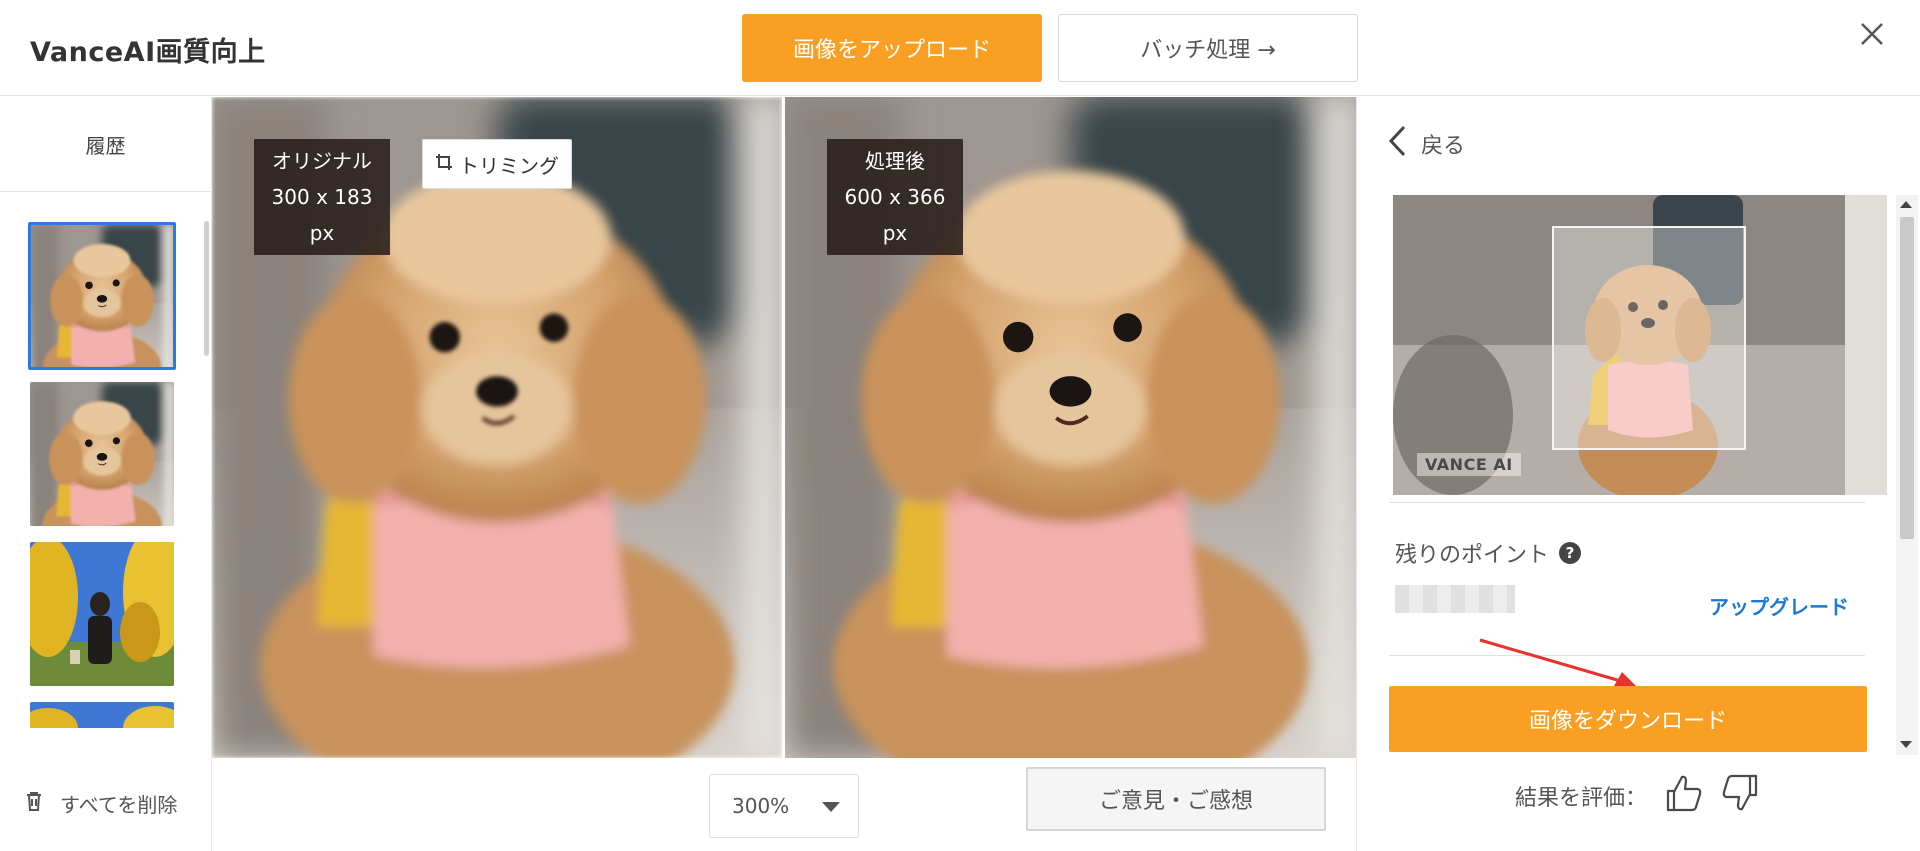 This screenshot has height=851, width=1920. I want to click on upload-image-button: 画像をアップロード, so click(892, 48).